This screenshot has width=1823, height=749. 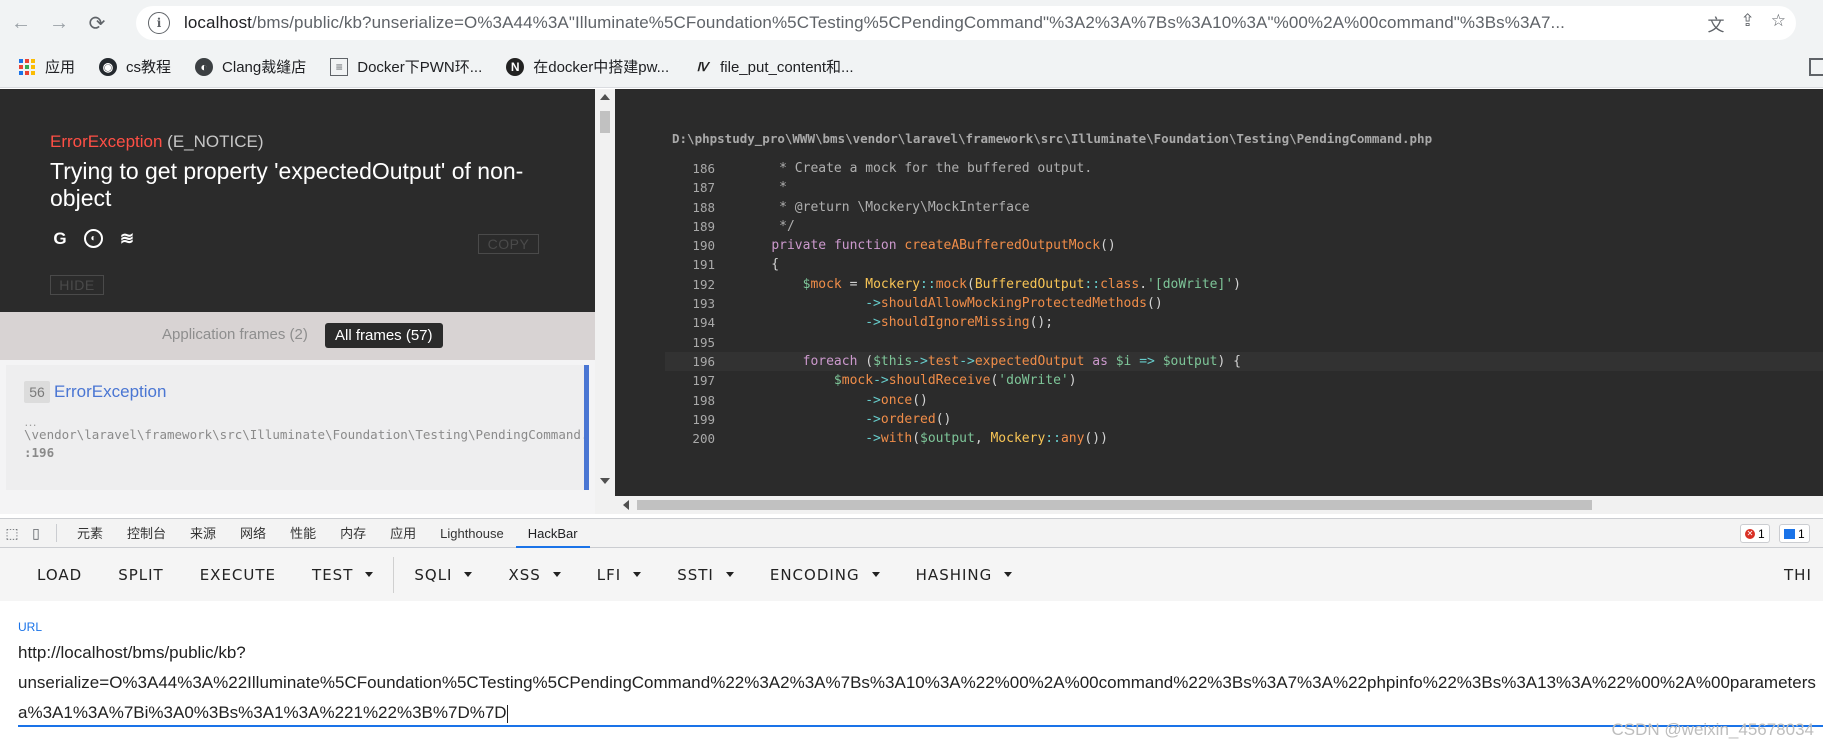 I want to click on forward-button: →, so click(x=59, y=23).